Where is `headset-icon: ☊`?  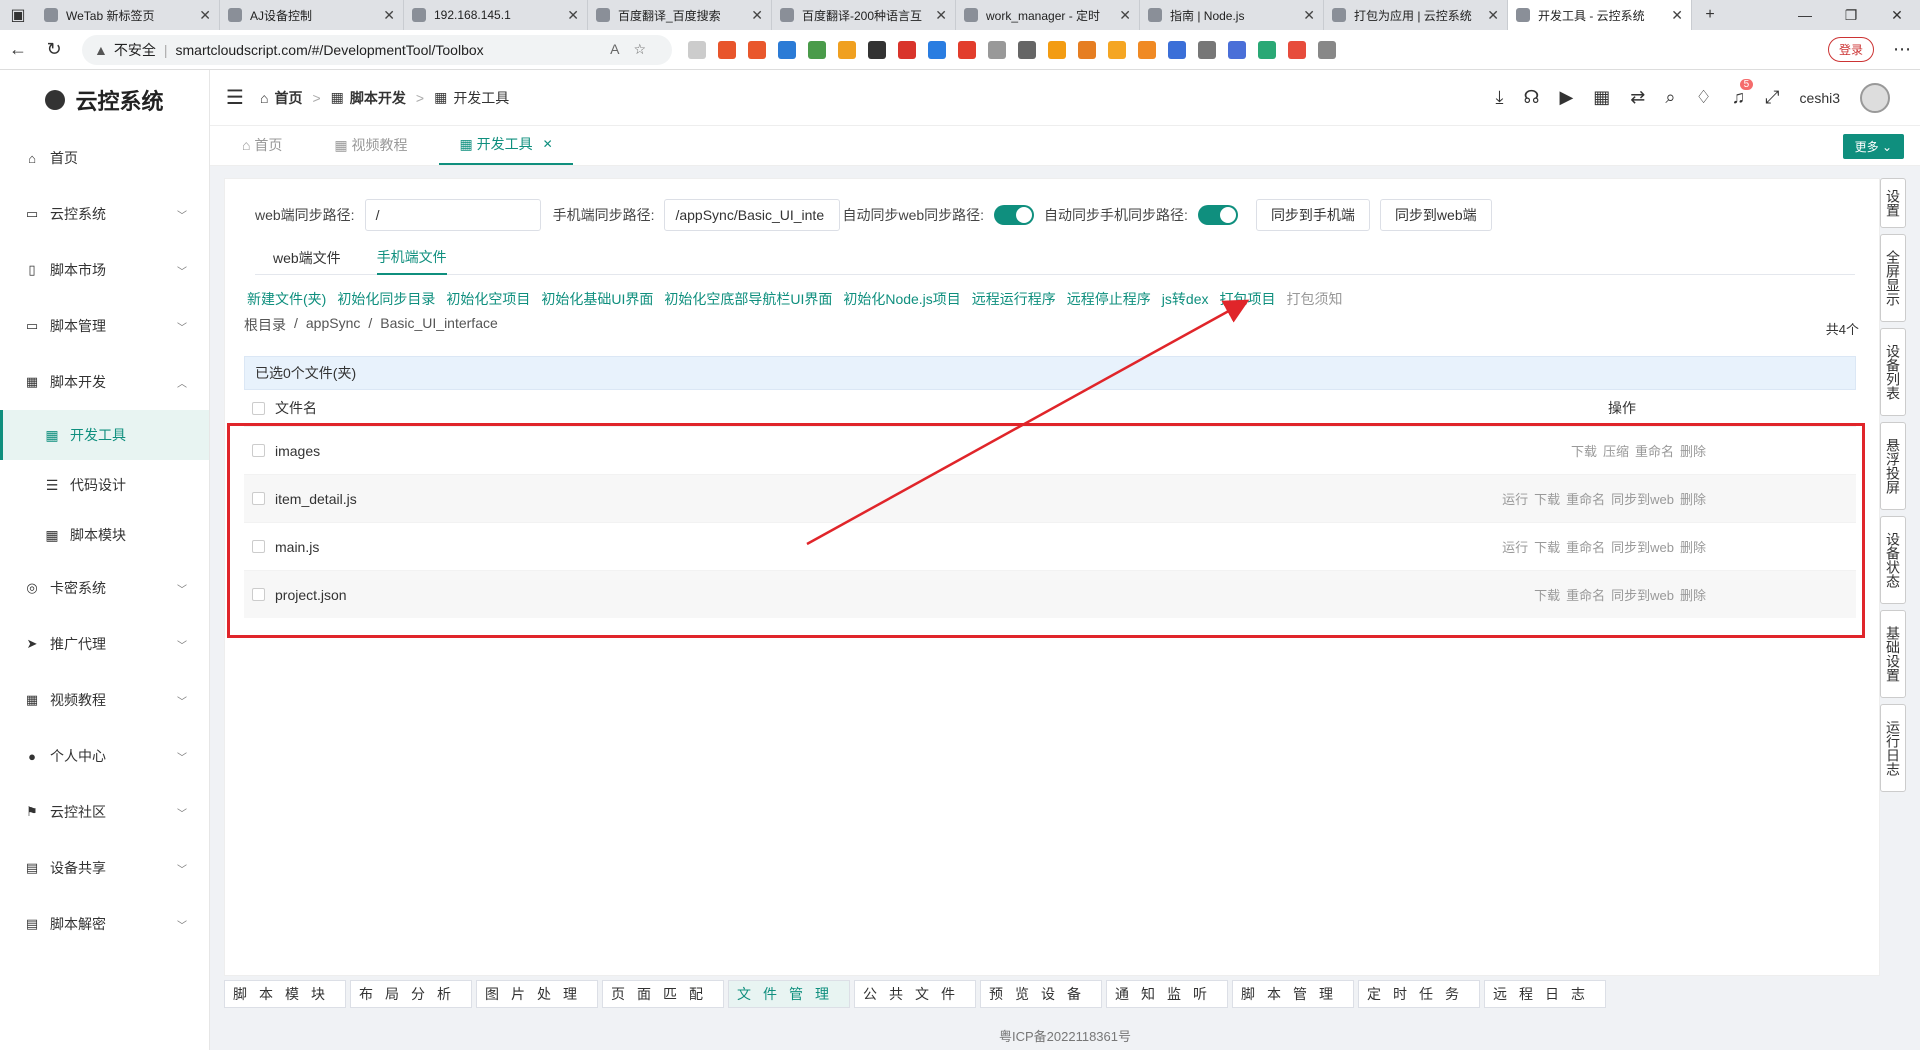 headset-icon: ☊ is located at coordinates (1531, 97).